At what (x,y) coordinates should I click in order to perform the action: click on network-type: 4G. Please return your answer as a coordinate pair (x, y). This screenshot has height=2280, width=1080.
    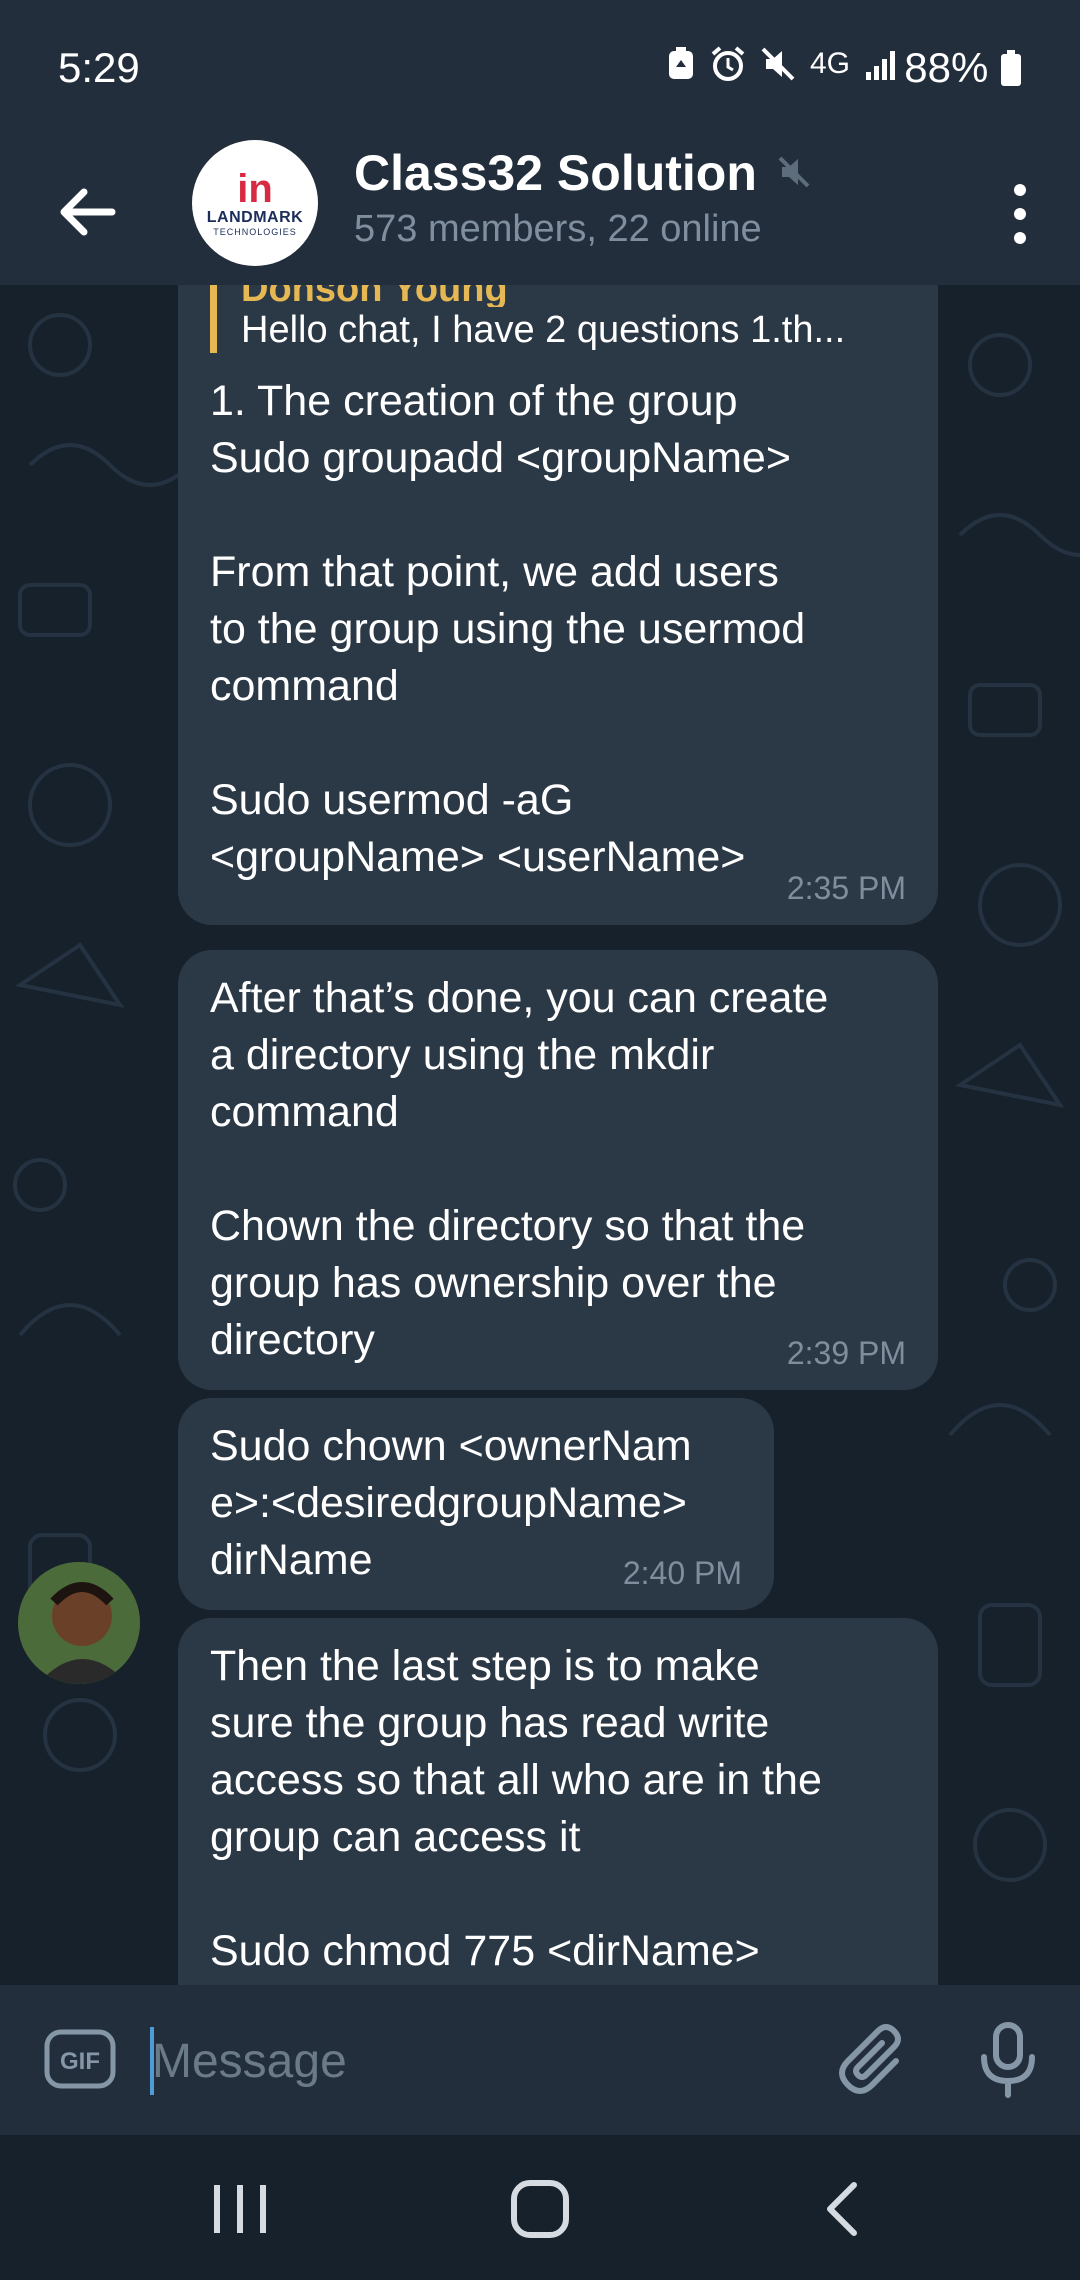
    Looking at the image, I should click on (829, 63).